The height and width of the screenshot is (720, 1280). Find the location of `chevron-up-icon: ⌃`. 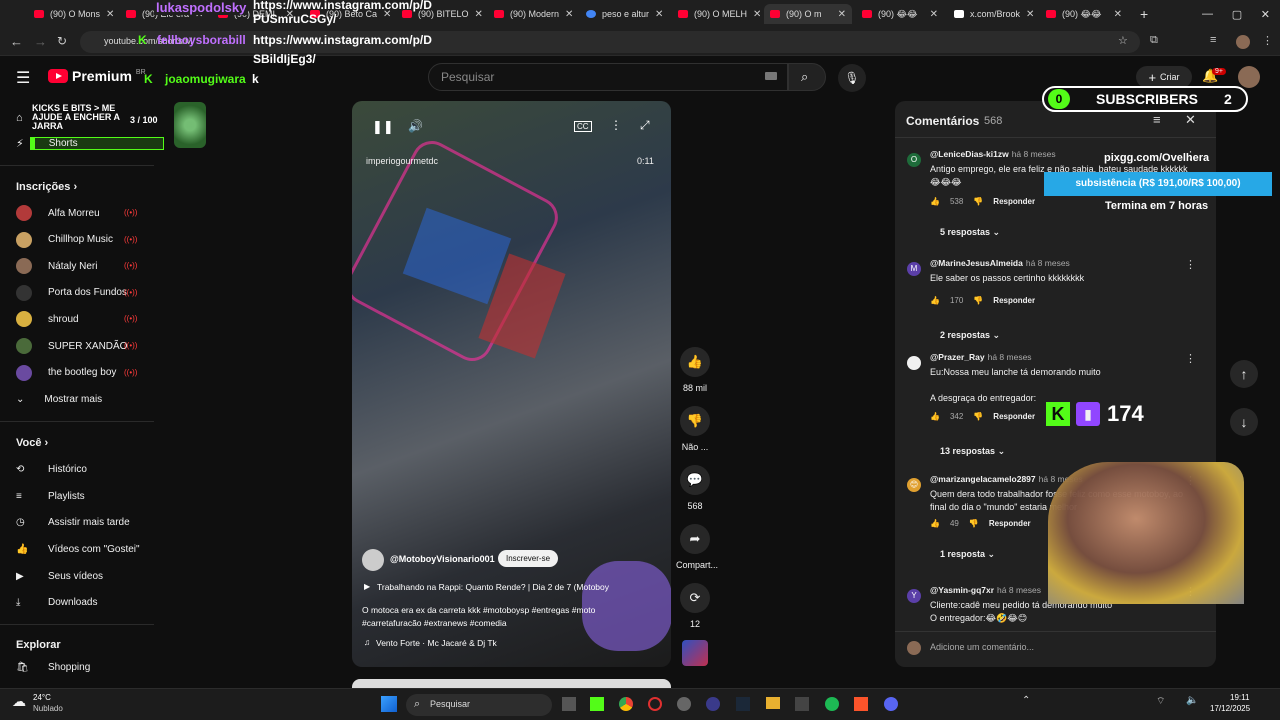

chevron-up-icon: ⌃ is located at coordinates (1026, 700).